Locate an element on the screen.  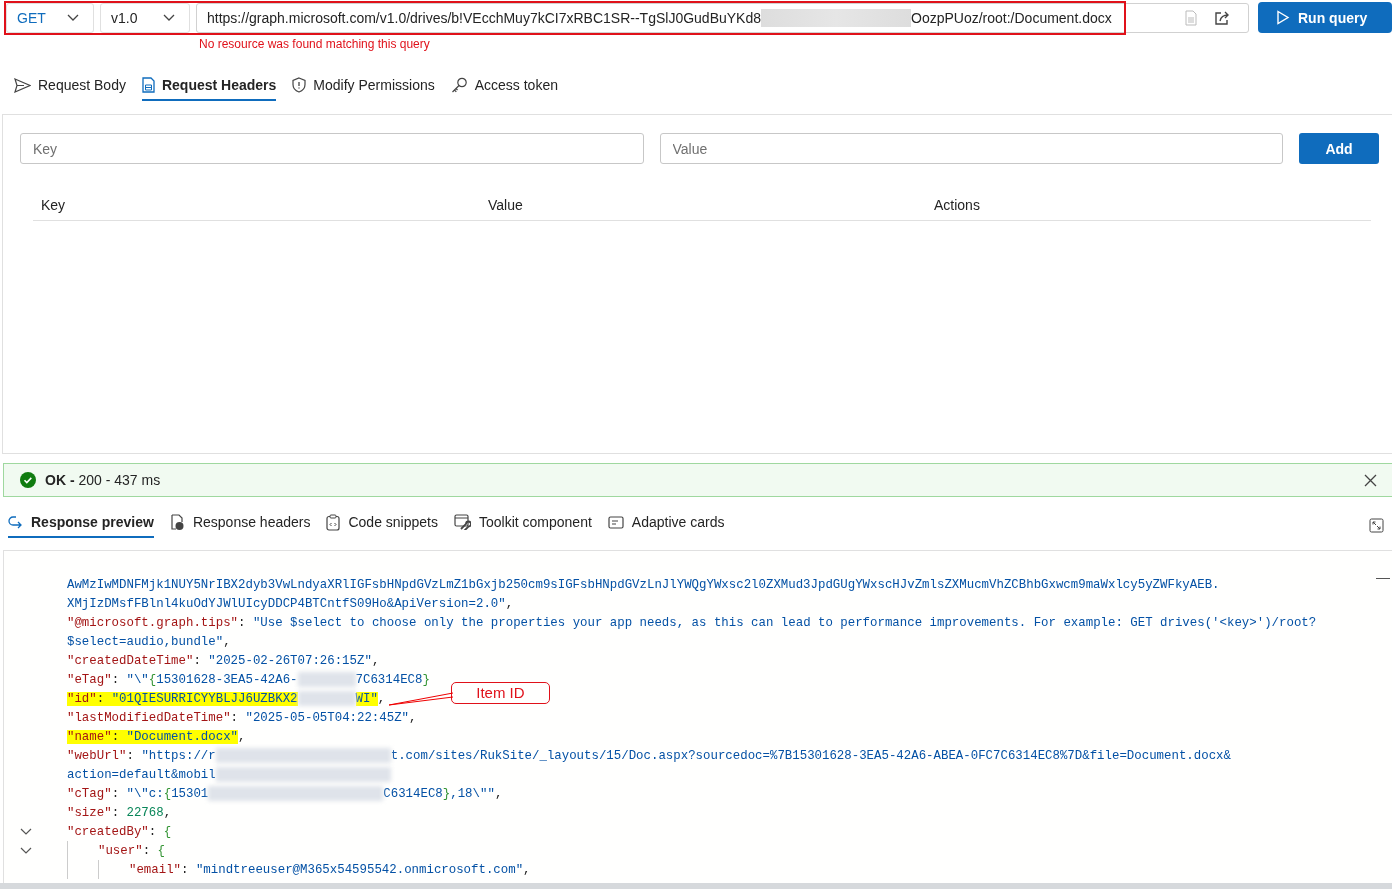
status-text: OK - 200 - 437 ms is located at coordinates (103, 480).